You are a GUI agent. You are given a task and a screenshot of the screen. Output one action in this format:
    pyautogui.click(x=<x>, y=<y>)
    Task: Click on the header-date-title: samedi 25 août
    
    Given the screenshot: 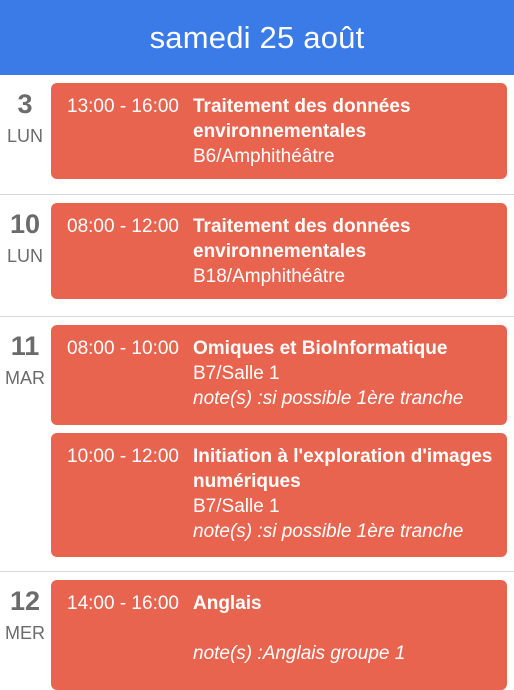 What is the action you would take?
    pyautogui.click(x=257, y=37)
    